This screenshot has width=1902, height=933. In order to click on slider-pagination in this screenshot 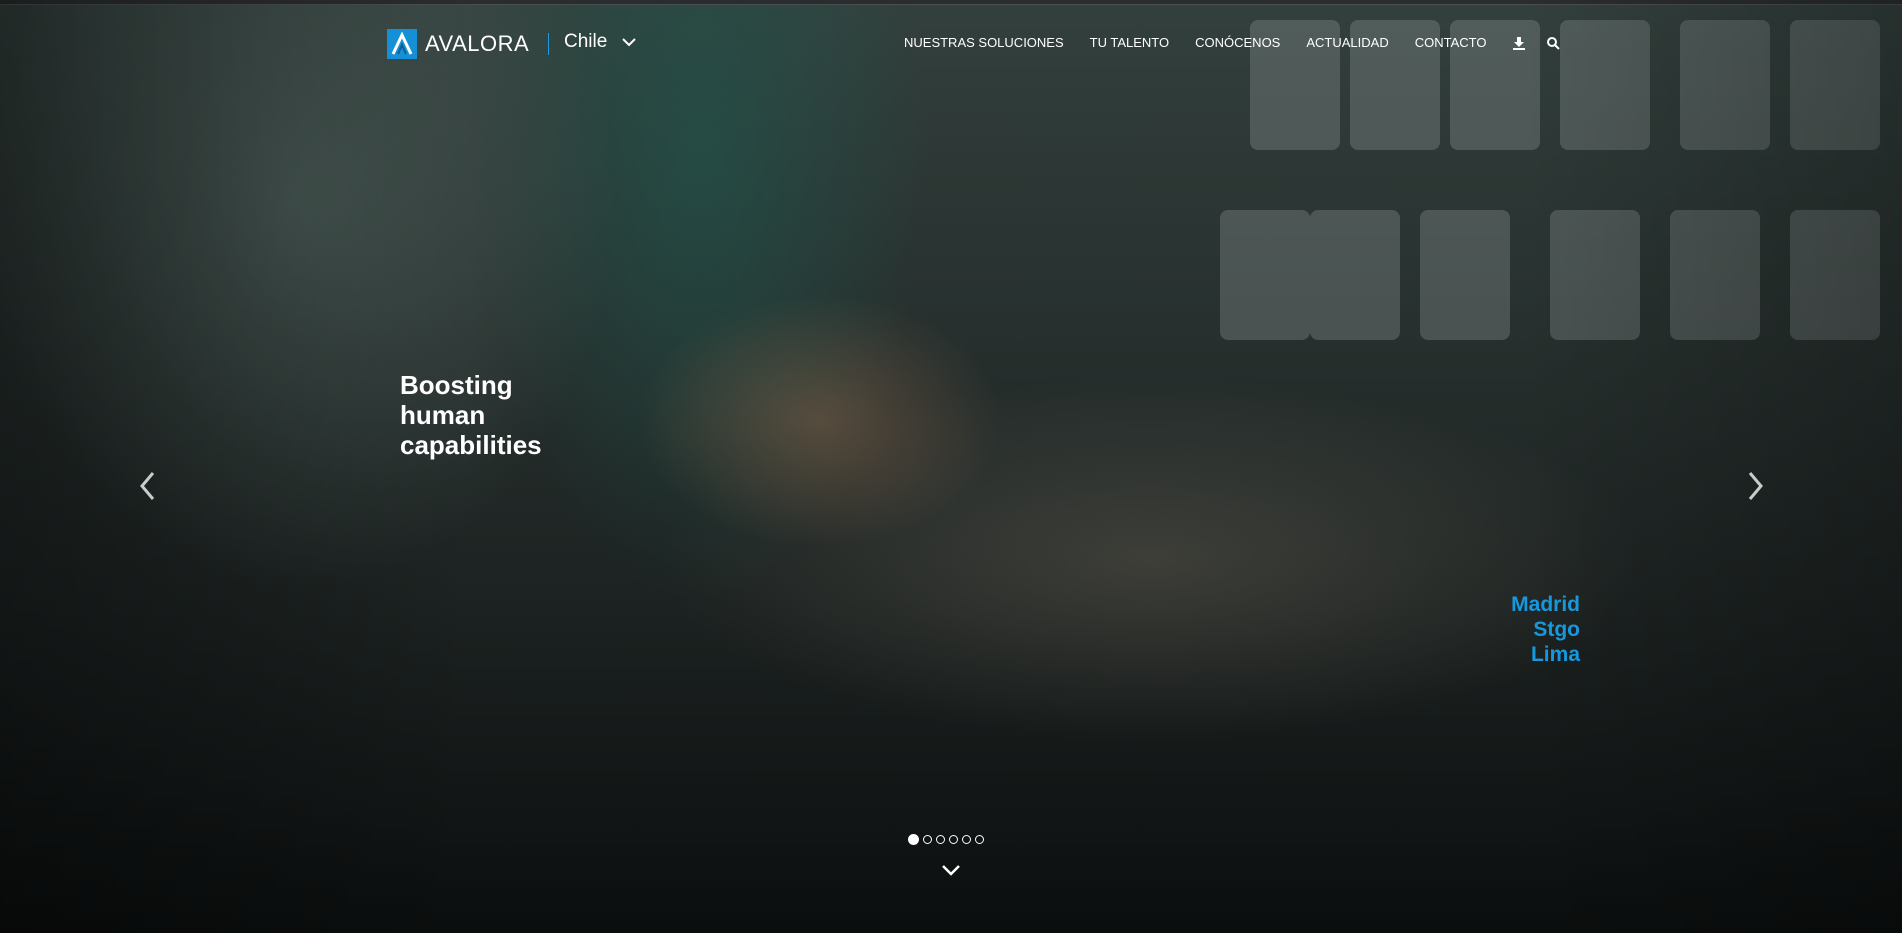, I will do `click(948, 839)`.